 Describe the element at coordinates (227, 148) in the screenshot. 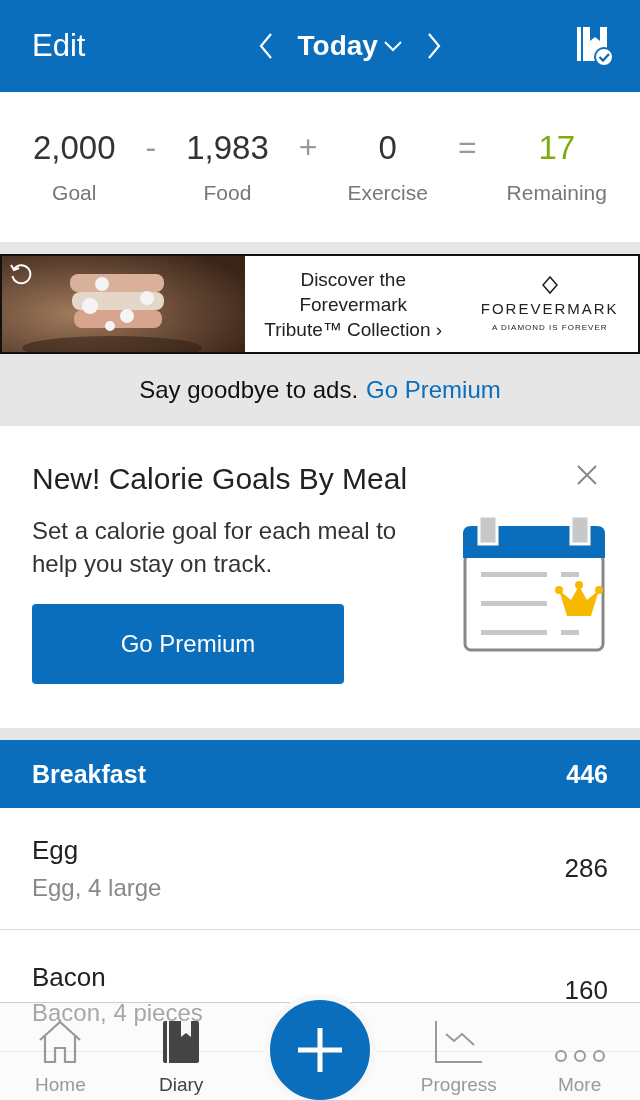

I see `calorie-value: 1,983` at that location.